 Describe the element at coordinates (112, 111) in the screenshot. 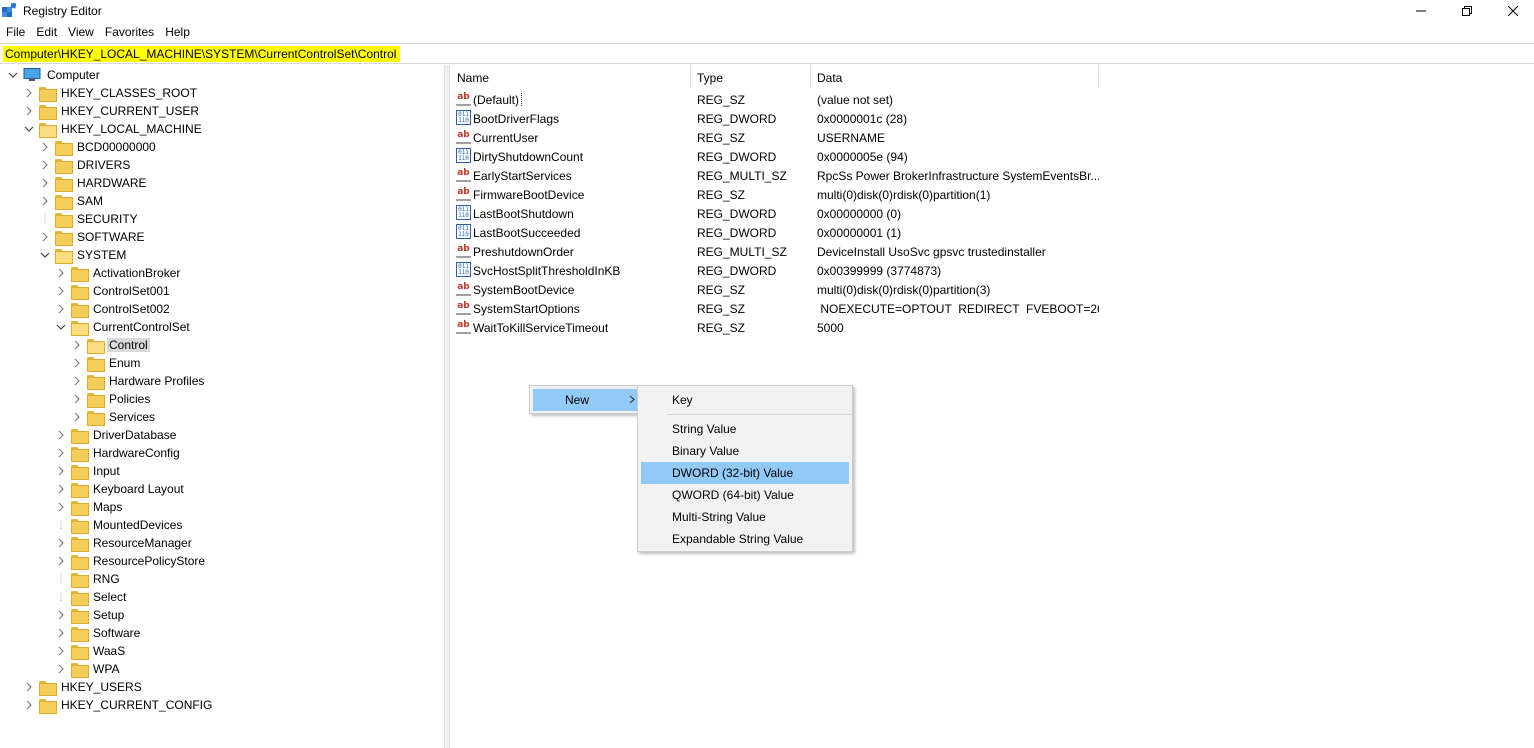

I see `tree-node: HKEY_CURRENT_USER` at that location.